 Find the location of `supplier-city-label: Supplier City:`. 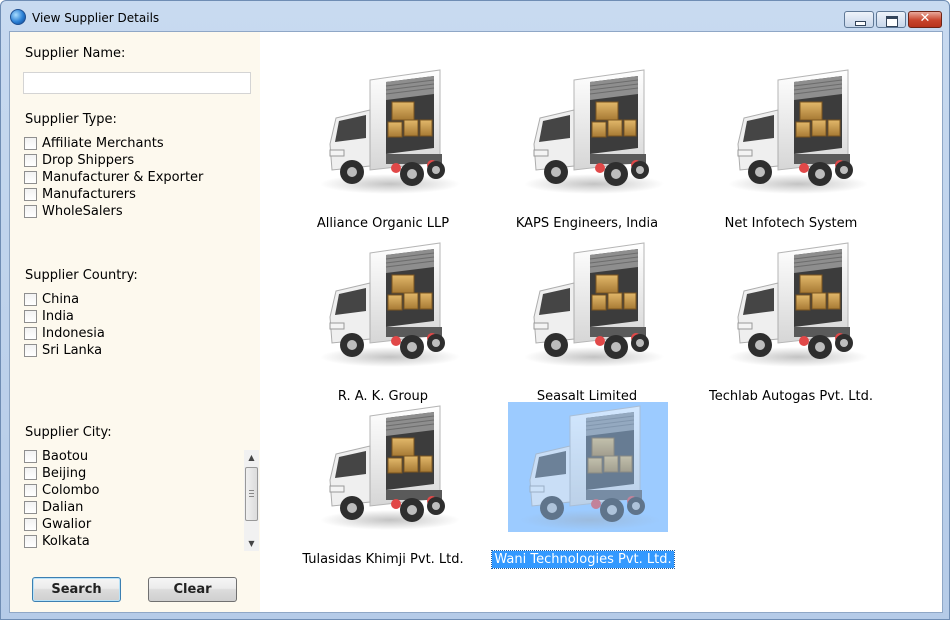

supplier-city-label: Supplier City: is located at coordinates (68, 432).